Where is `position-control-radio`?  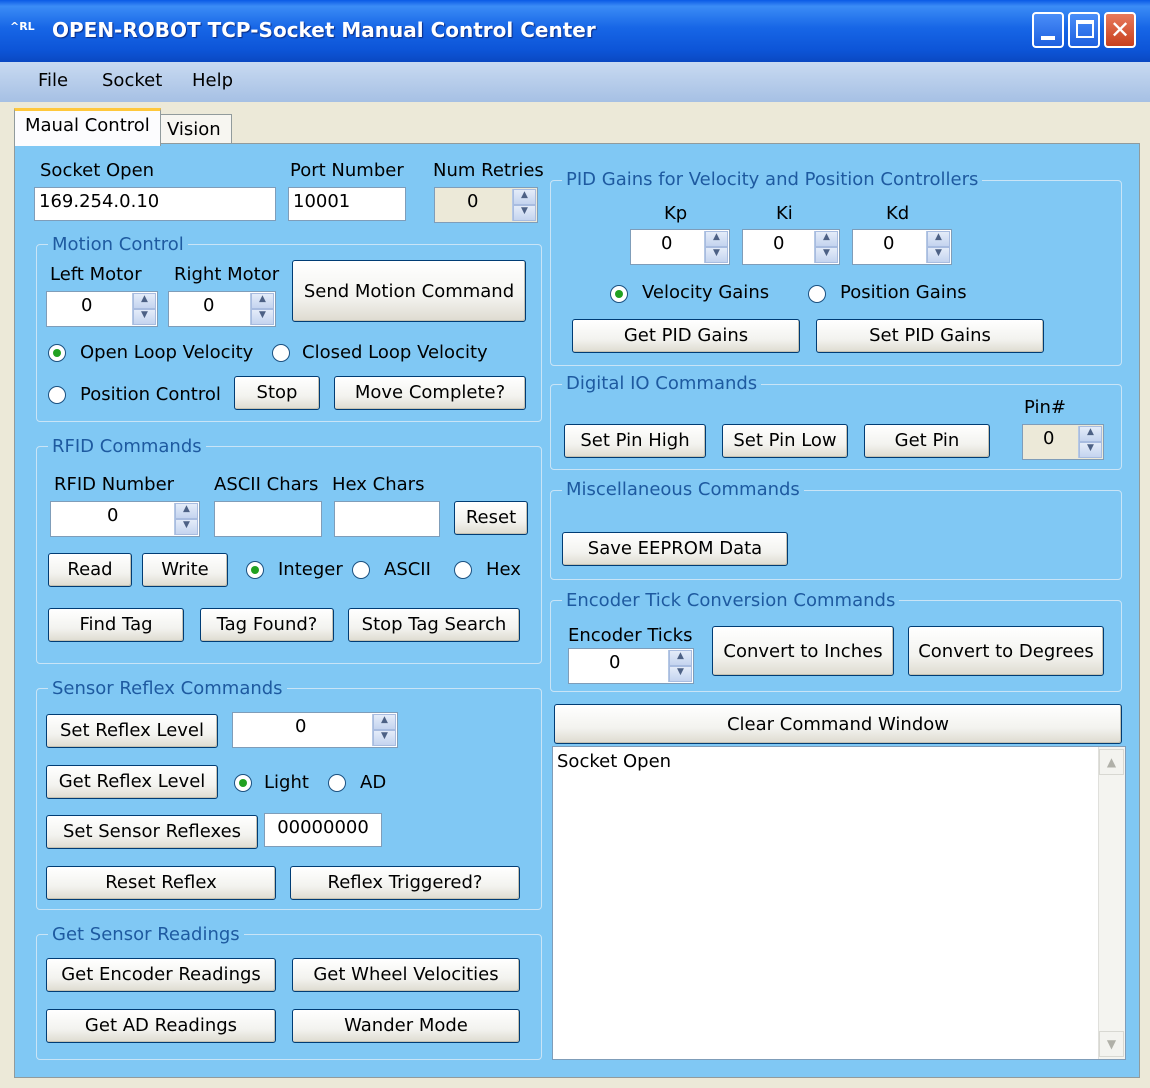
position-control-radio is located at coordinates (57, 395).